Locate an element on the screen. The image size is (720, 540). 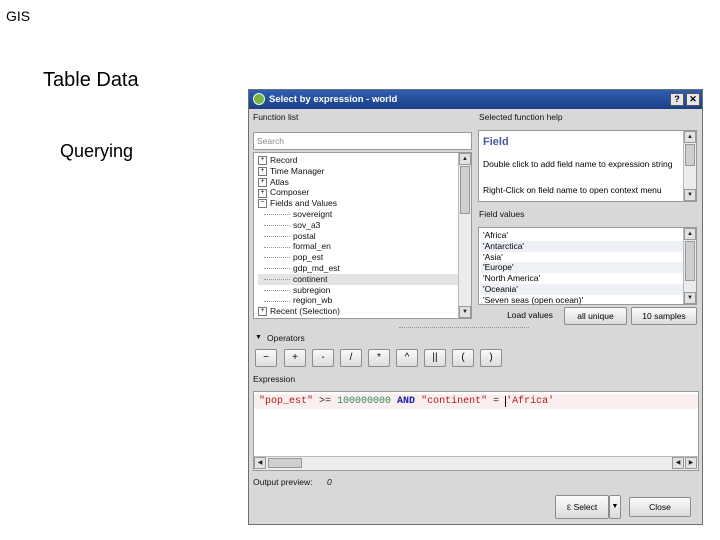
operator-button: - is located at coordinates (323, 358).